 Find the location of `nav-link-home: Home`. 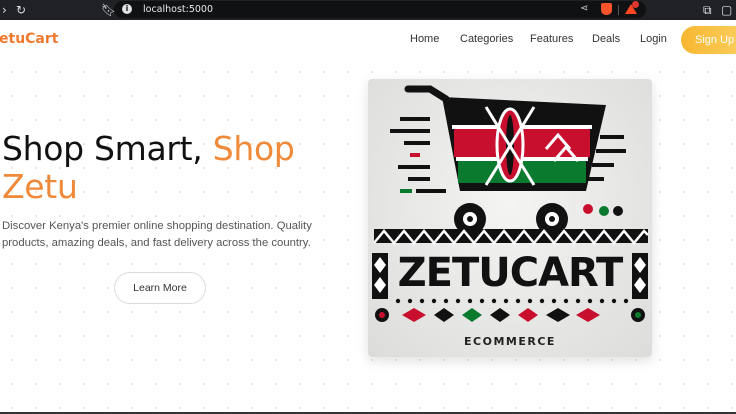

nav-link-home: Home is located at coordinates (424, 39).